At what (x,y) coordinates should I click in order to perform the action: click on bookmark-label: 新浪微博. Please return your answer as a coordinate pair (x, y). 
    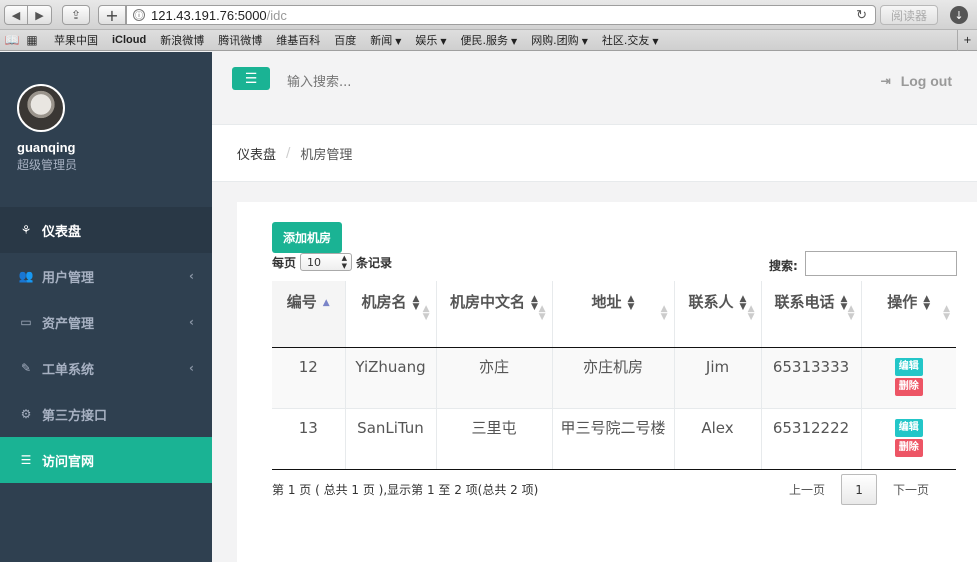
    Looking at the image, I should click on (182, 40).